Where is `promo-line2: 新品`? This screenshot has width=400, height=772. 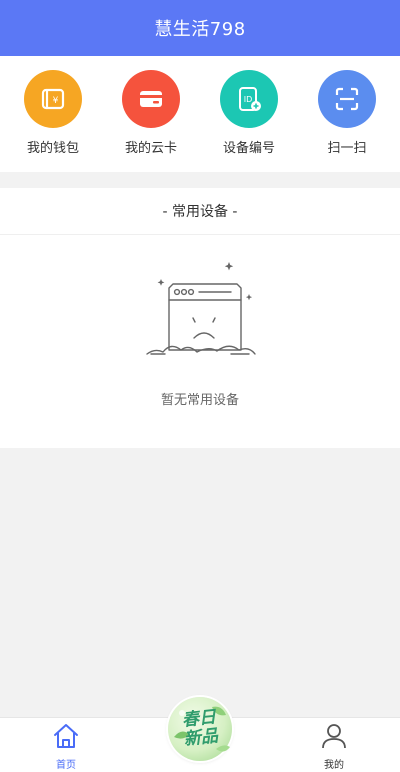 promo-line2: 新品 is located at coordinates (200, 738).